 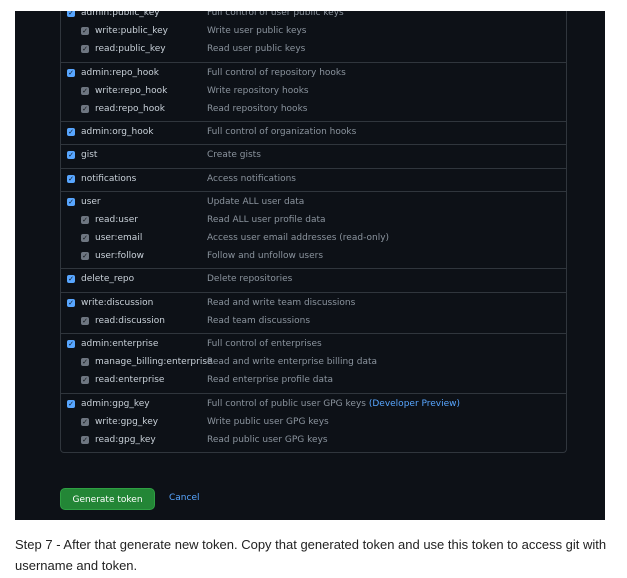 I want to click on scope-name: write:discussion, so click(x=117, y=302).